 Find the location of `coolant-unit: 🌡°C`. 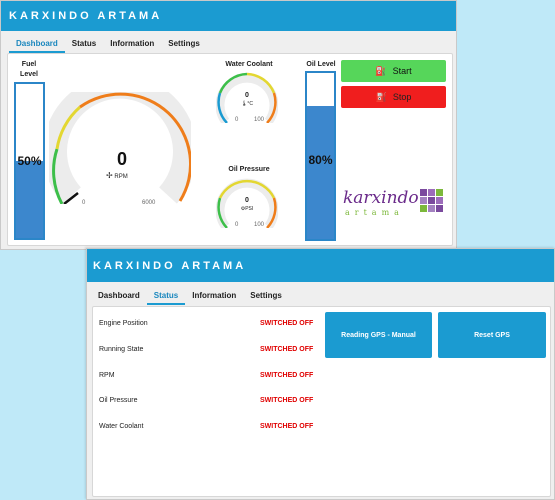

coolant-unit: 🌡°C is located at coordinates (247, 104).